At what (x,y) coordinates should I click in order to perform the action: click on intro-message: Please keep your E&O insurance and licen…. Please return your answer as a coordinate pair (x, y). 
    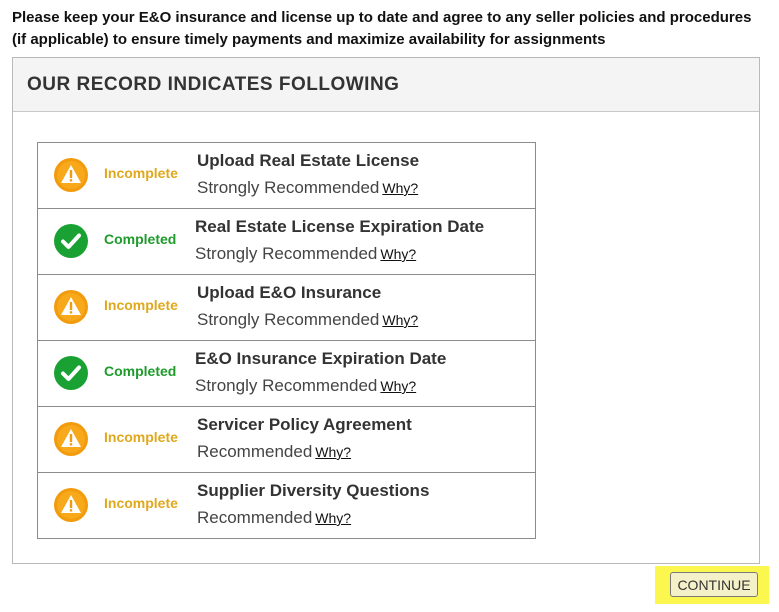
    Looking at the image, I should click on (382, 28).